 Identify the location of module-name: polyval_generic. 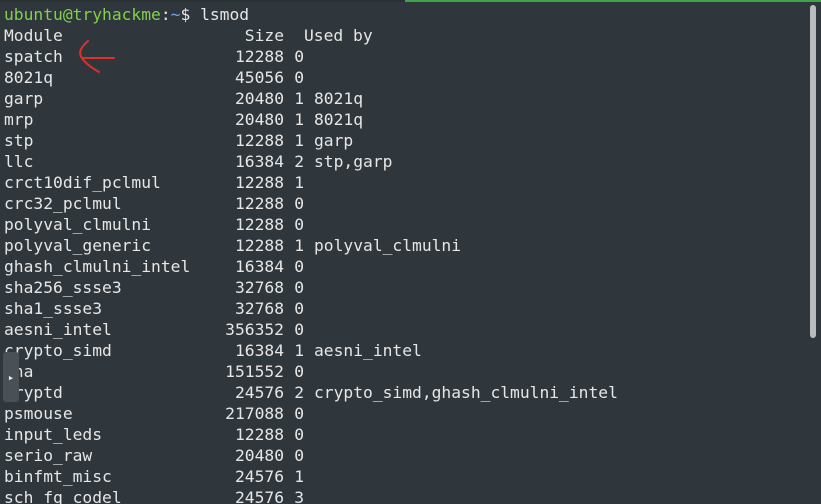
(78, 245).